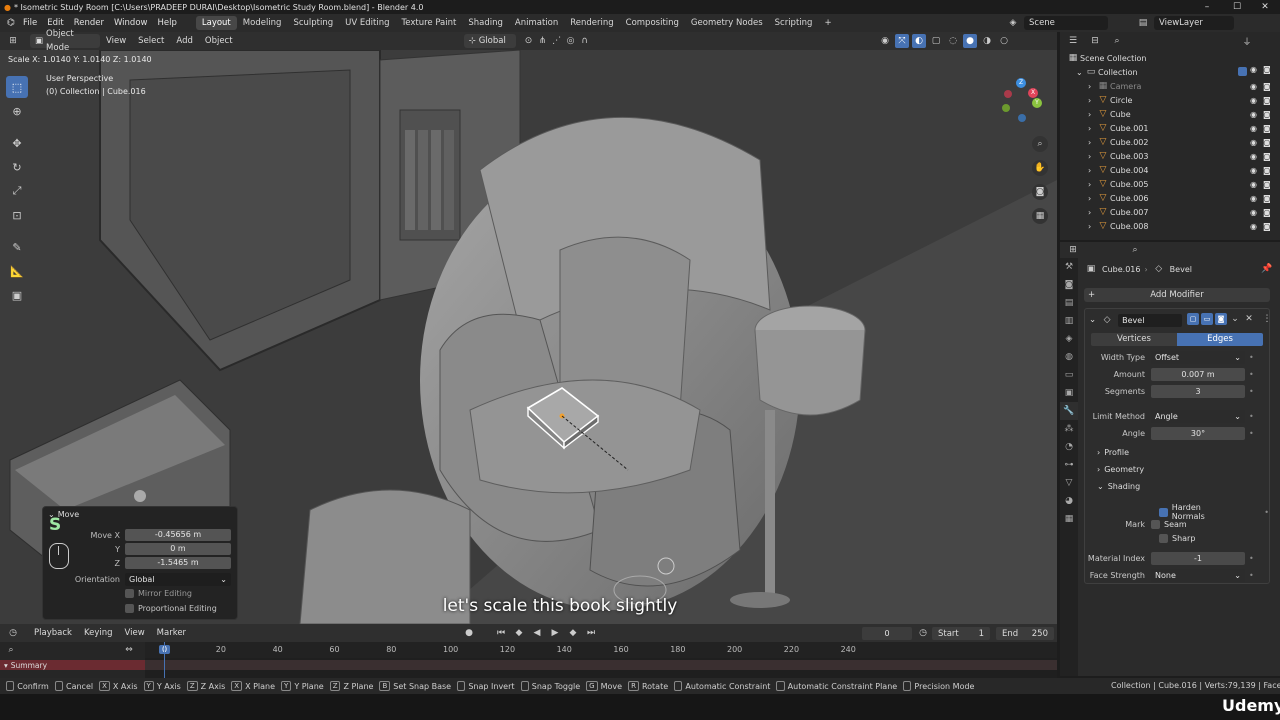 The height and width of the screenshot is (720, 1280). Describe the element at coordinates (1080, 72) in the screenshot. I see `expand-chevron-icon: ⌄` at that location.